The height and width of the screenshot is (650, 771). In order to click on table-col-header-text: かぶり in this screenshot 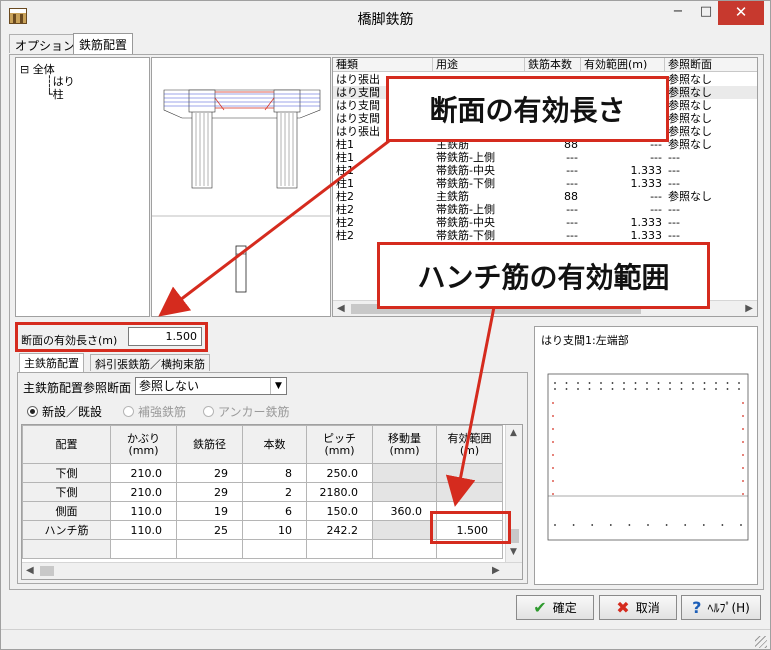, I will do `click(143, 438)`.